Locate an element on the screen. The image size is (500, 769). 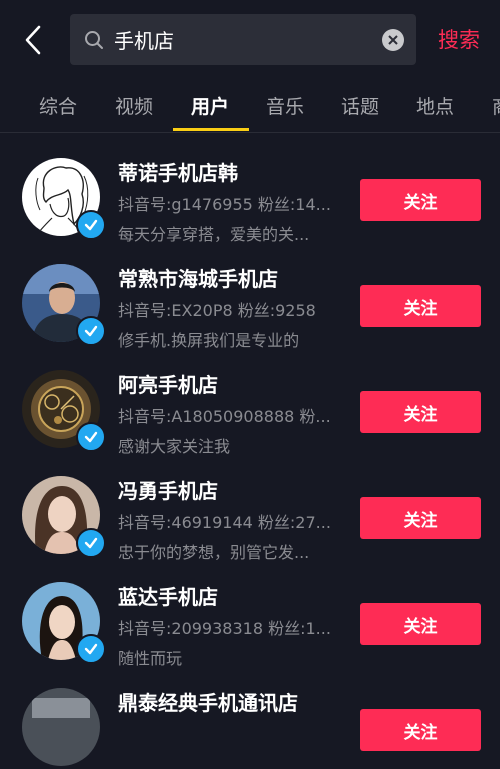
tab-shop: 商 is located at coordinates (496, 105).